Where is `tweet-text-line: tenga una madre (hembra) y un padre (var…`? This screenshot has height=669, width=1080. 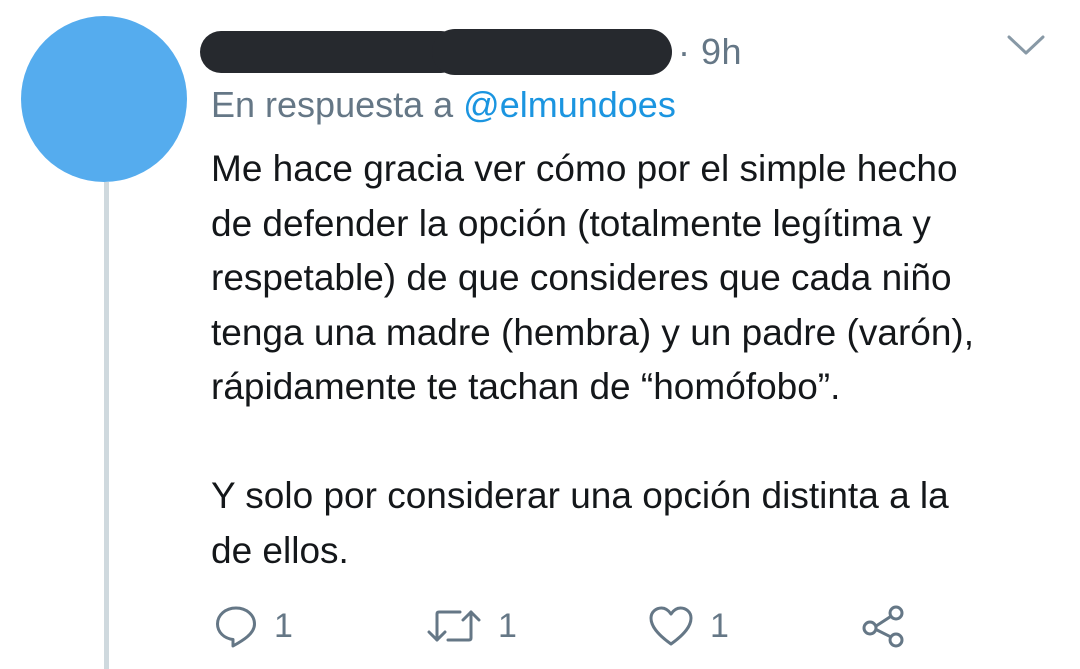 tweet-text-line: tenga una madre (hembra) y un padre (var… is located at coordinates (593, 332).